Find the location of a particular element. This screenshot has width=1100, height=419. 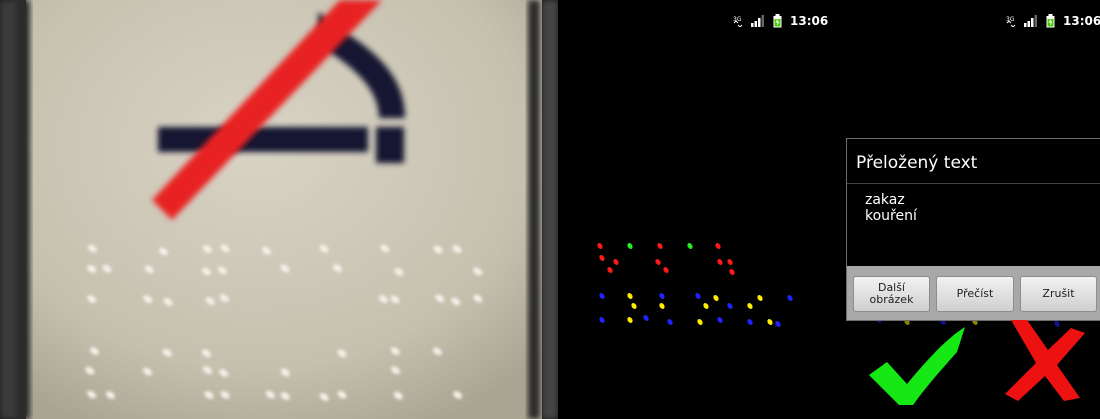

cross-icon is located at coordinates (1045, 360).